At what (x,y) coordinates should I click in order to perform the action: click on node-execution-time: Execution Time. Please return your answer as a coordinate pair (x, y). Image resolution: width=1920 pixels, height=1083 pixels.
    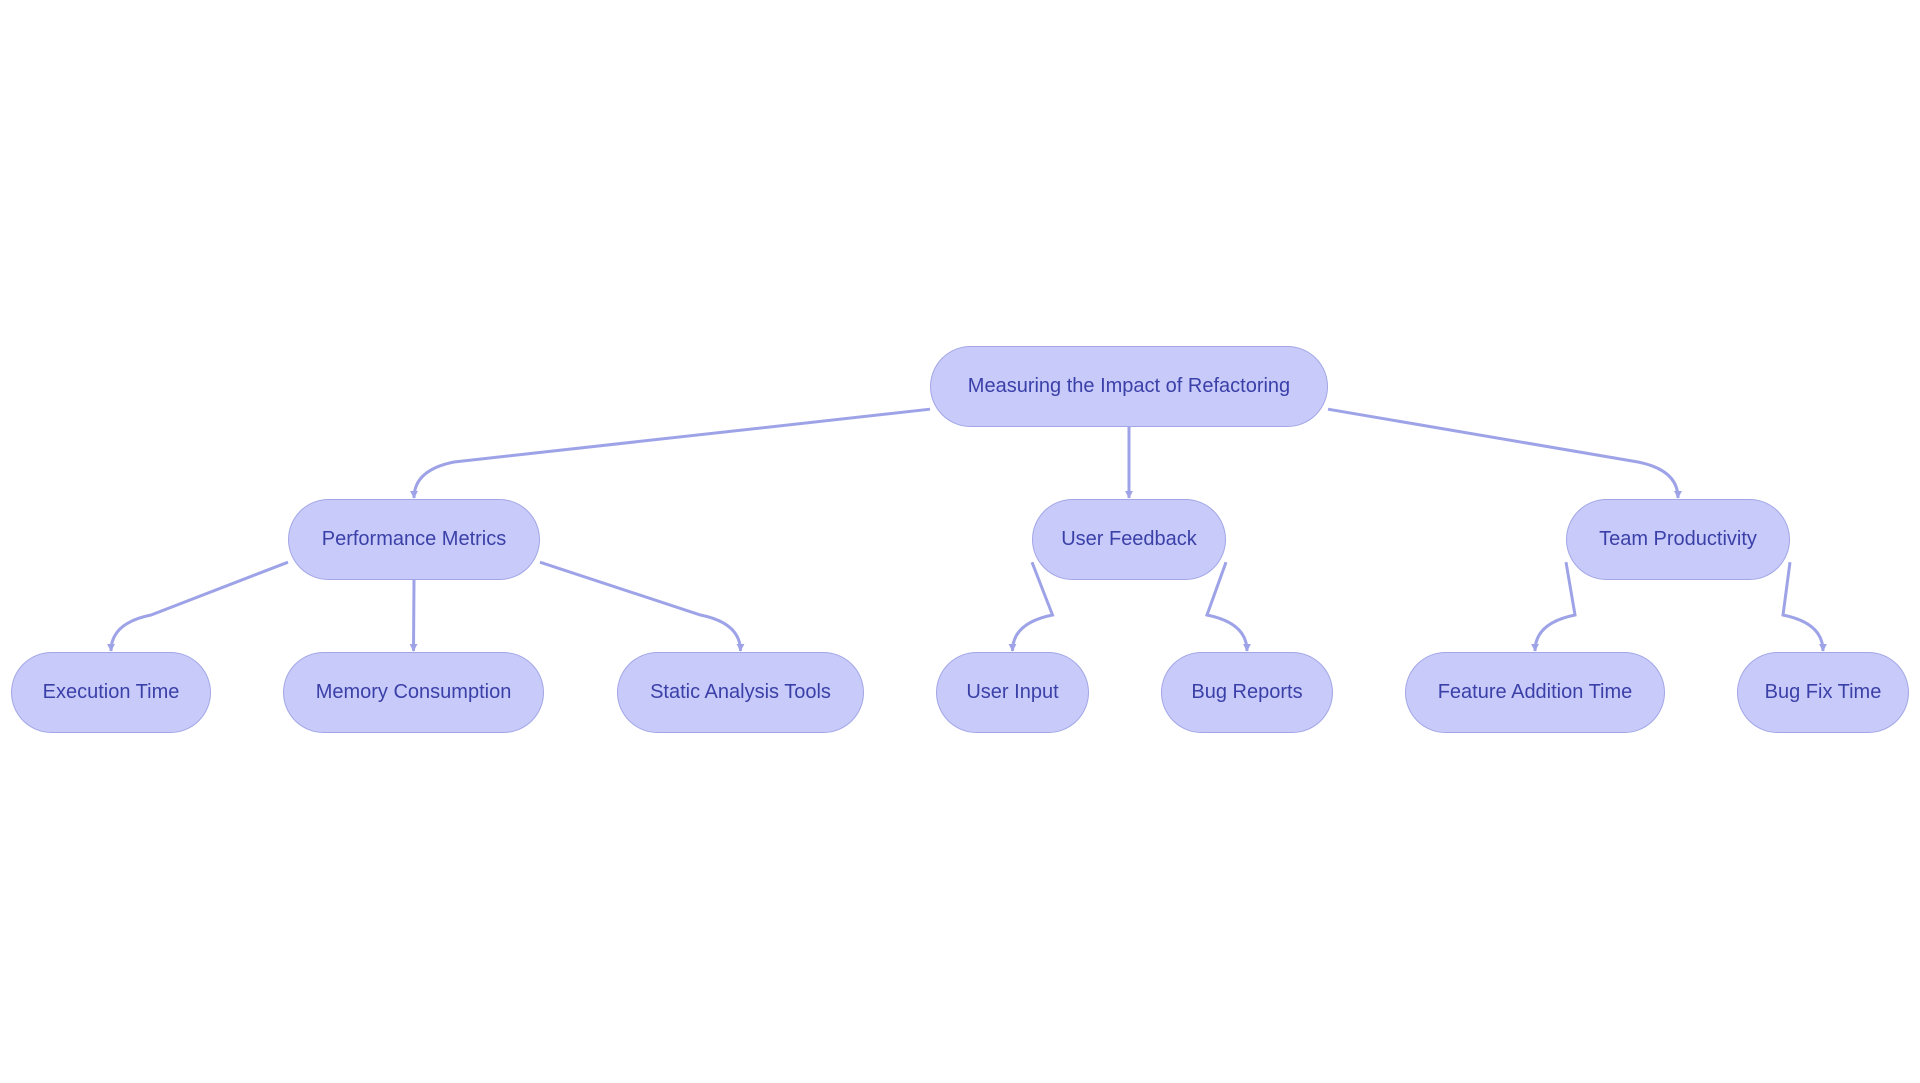
    Looking at the image, I should click on (111, 692).